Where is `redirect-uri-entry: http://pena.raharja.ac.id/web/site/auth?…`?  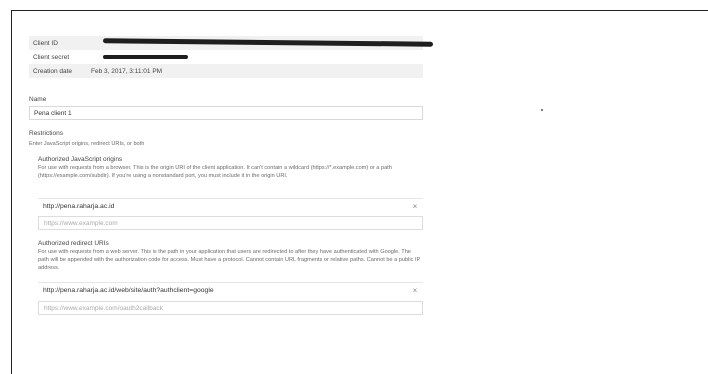
redirect-uri-entry: http://pena.raharja.ac.id/web/site/auth?… is located at coordinates (230, 290).